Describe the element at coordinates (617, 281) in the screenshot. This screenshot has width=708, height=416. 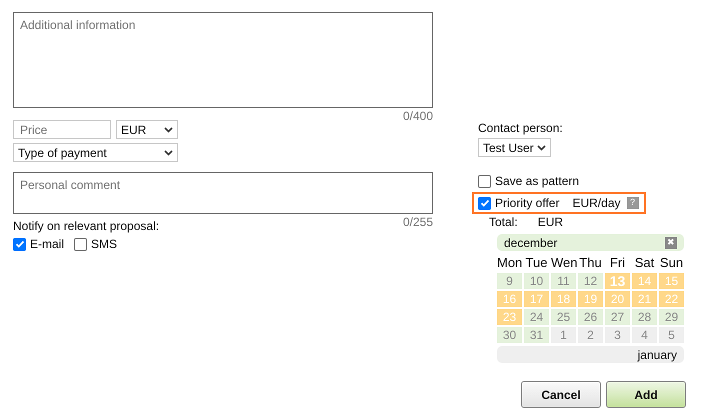
I see `calendar-day: 13` at that location.